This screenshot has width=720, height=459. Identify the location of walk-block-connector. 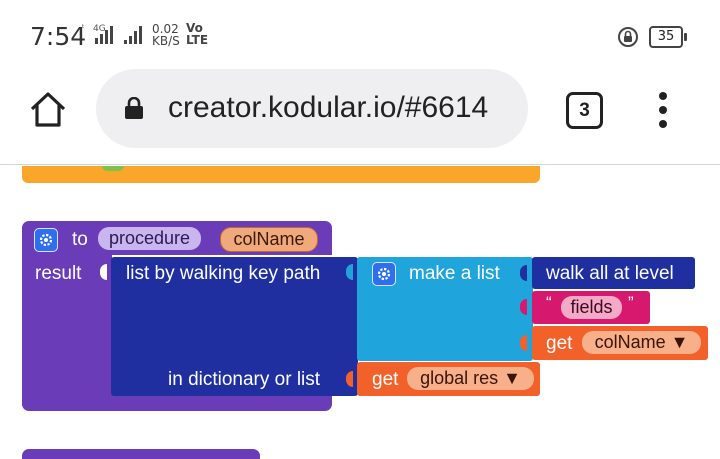
(523, 273).